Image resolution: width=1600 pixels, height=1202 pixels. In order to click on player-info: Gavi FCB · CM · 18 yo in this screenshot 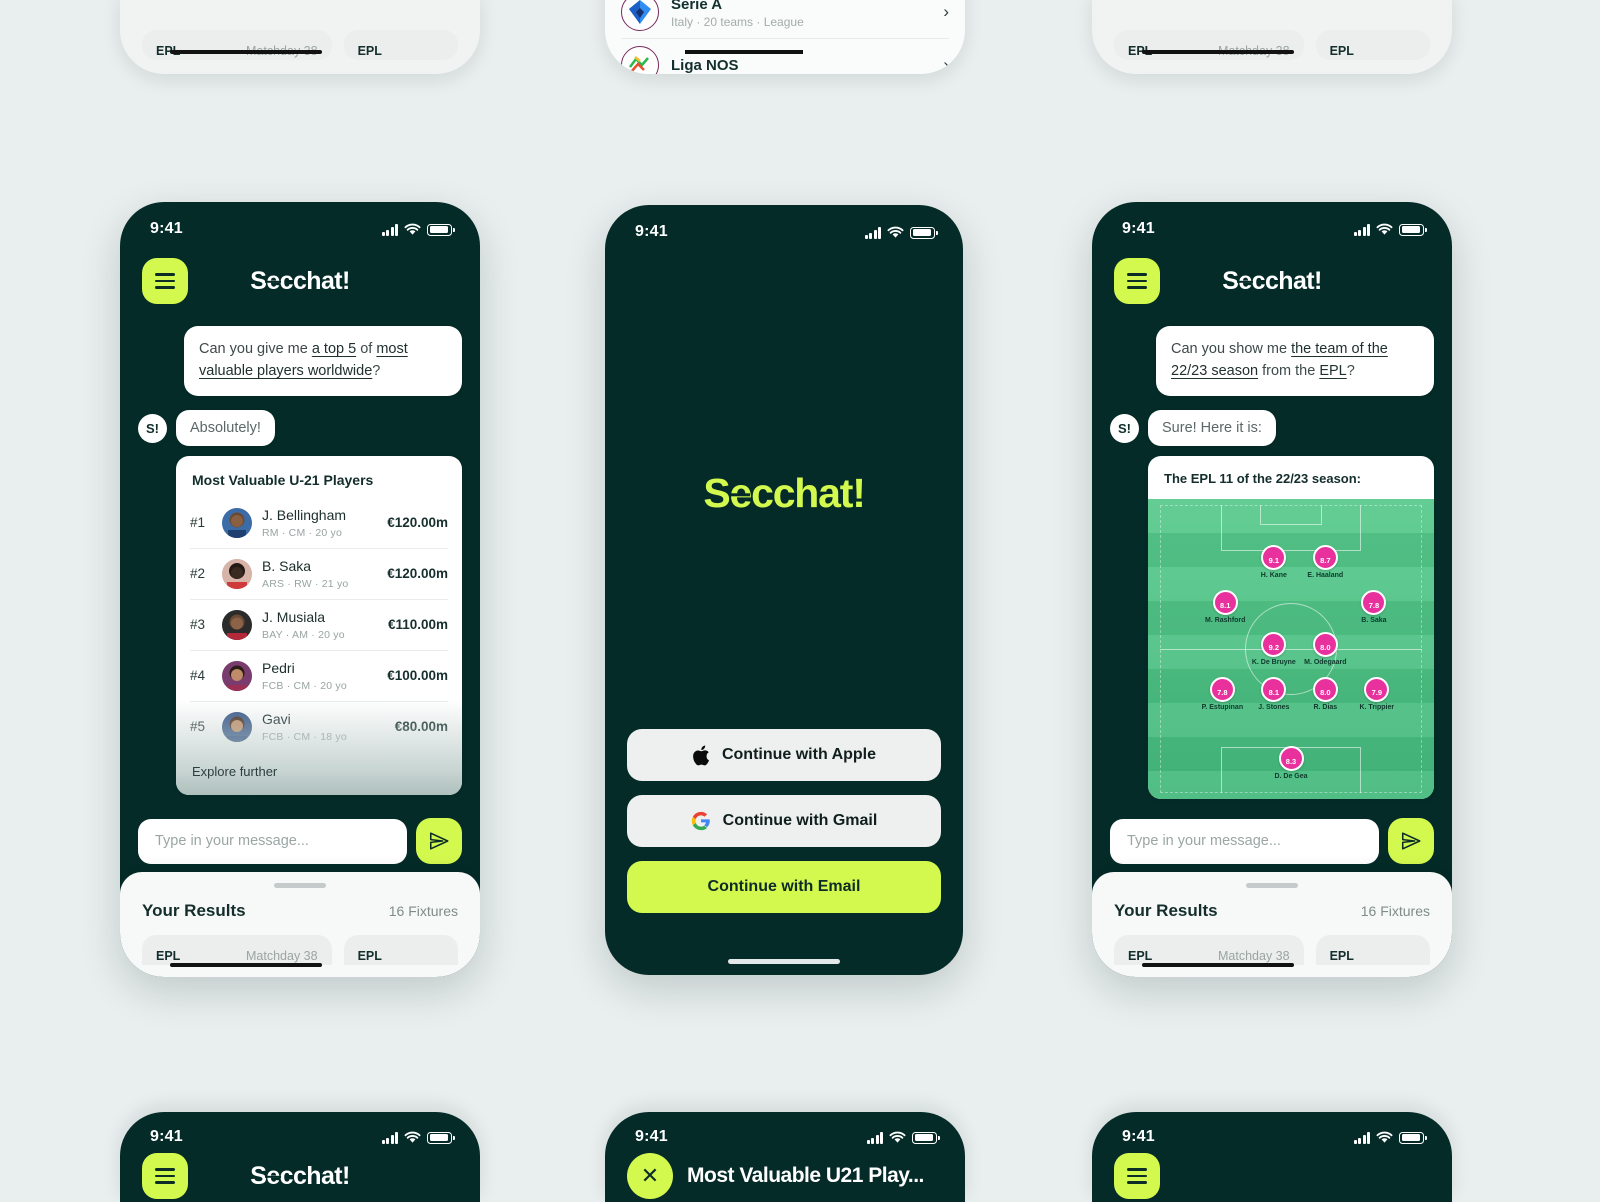, I will do `click(323, 727)`.